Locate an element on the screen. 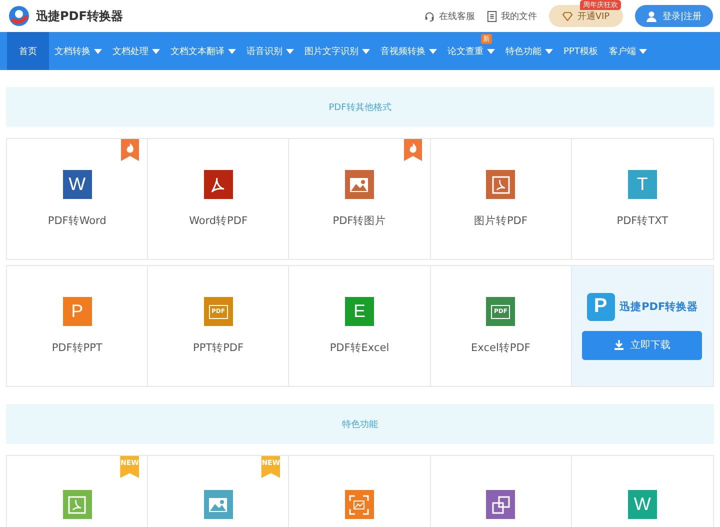 Image resolution: width=720 pixels, height=527 pixels. tool-card: P PDF转PPT is located at coordinates (77, 326).